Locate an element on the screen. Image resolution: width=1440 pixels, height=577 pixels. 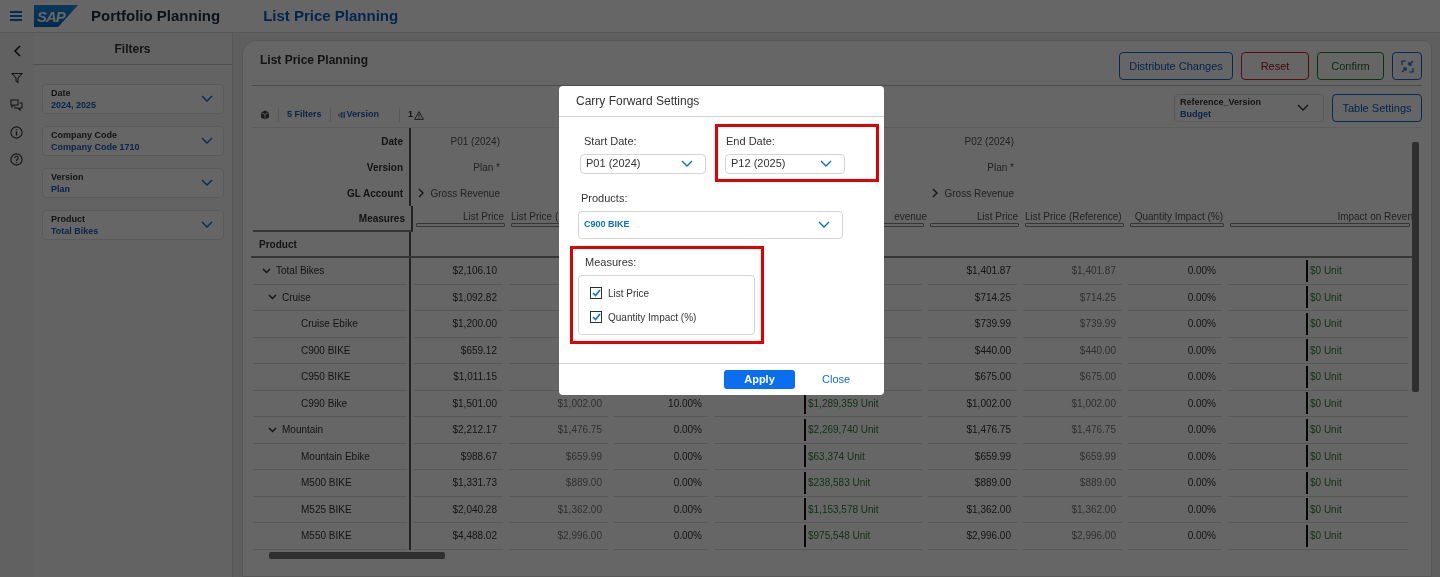
dropdown-label: Reference_Version is located at coordinates (1221, 102).